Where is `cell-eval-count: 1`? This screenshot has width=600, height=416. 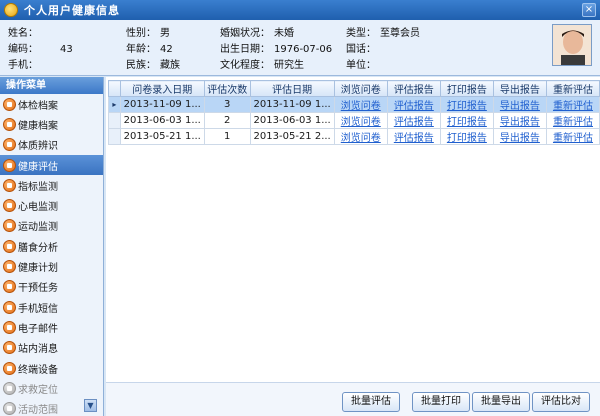
cell-eval-count: 1 is located at coordinates (227, 136).